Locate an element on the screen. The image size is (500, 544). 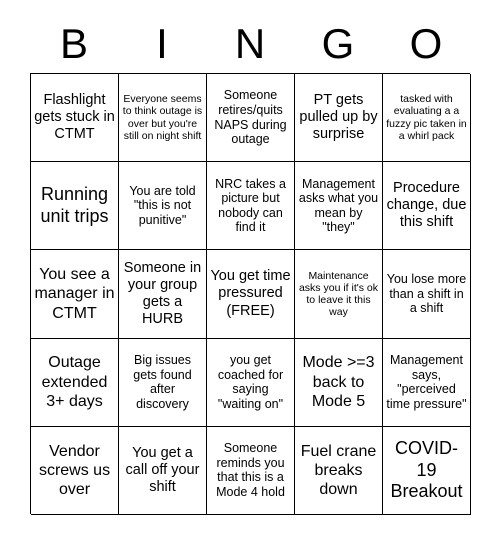
bingo-cell-text: You lose more than a shift in a shift is located at coordinates (426, 294).